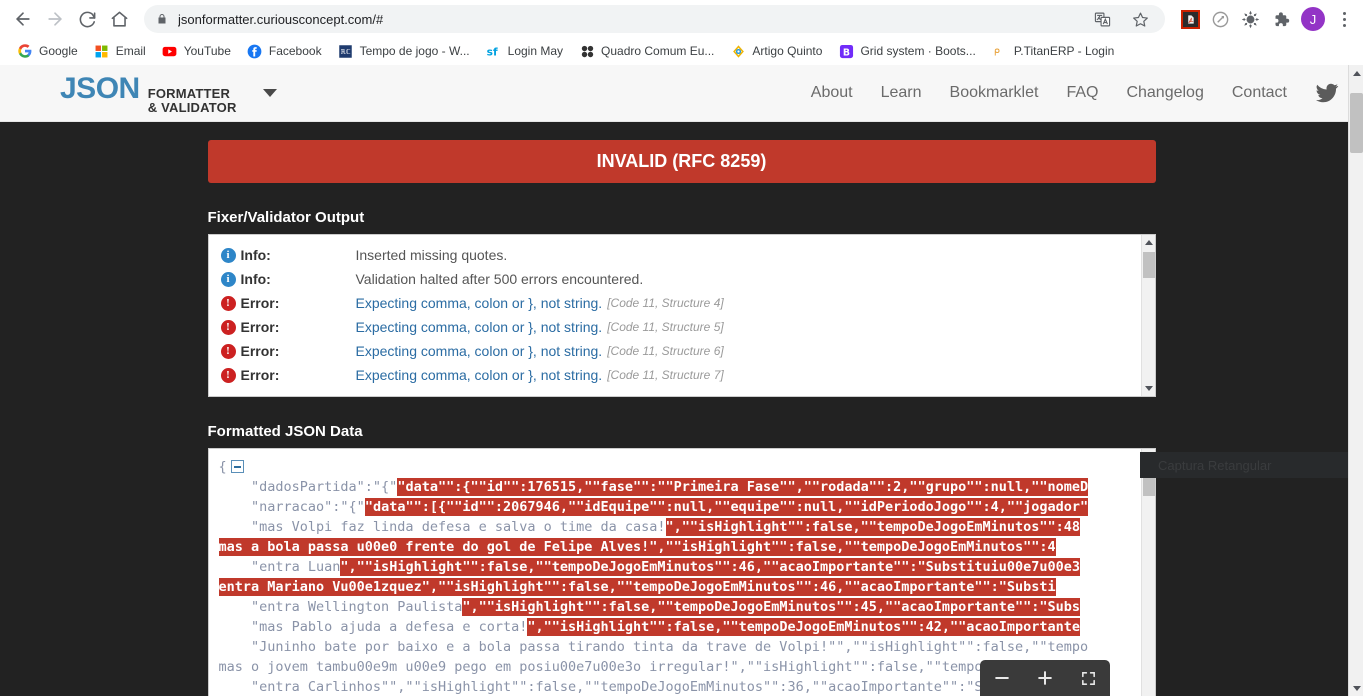  What do you see at coordinates (207, 51) in the screenshot?
I see `bookmark-label: YouTube` at bounding box center [207, 51].